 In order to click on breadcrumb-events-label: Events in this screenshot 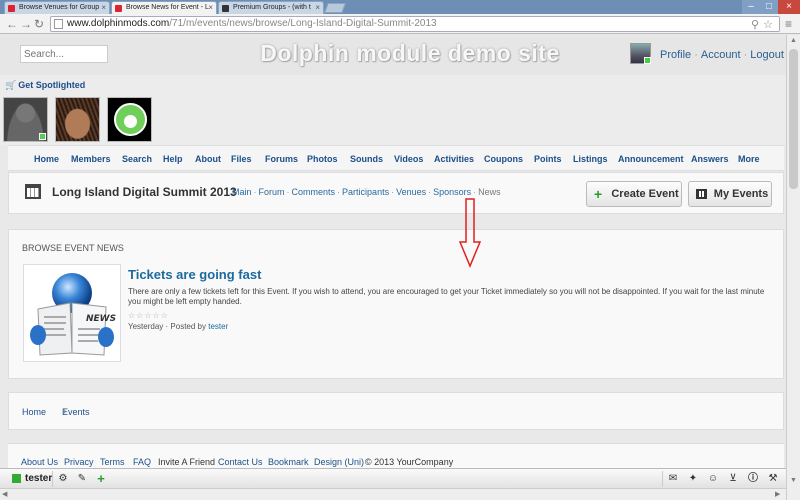, I will do `click(76, 412)`.